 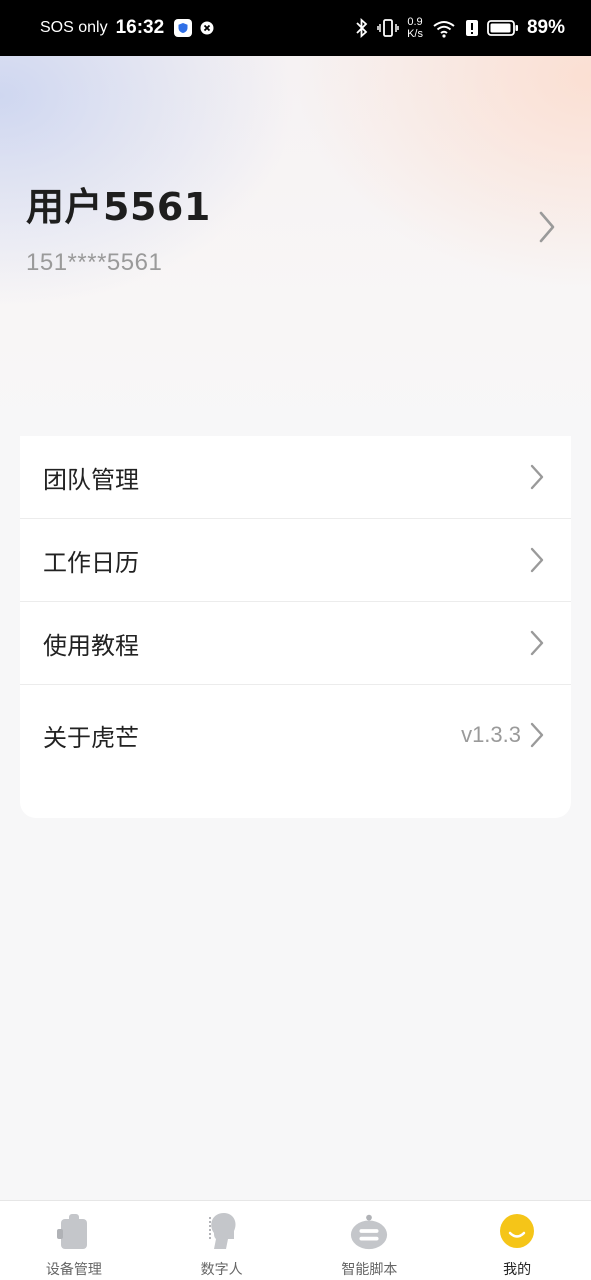 What do you see at coordinates (491, 734) in the screenshot?
I see `version-text: v1.3.3` at bounding box center [491, 734].